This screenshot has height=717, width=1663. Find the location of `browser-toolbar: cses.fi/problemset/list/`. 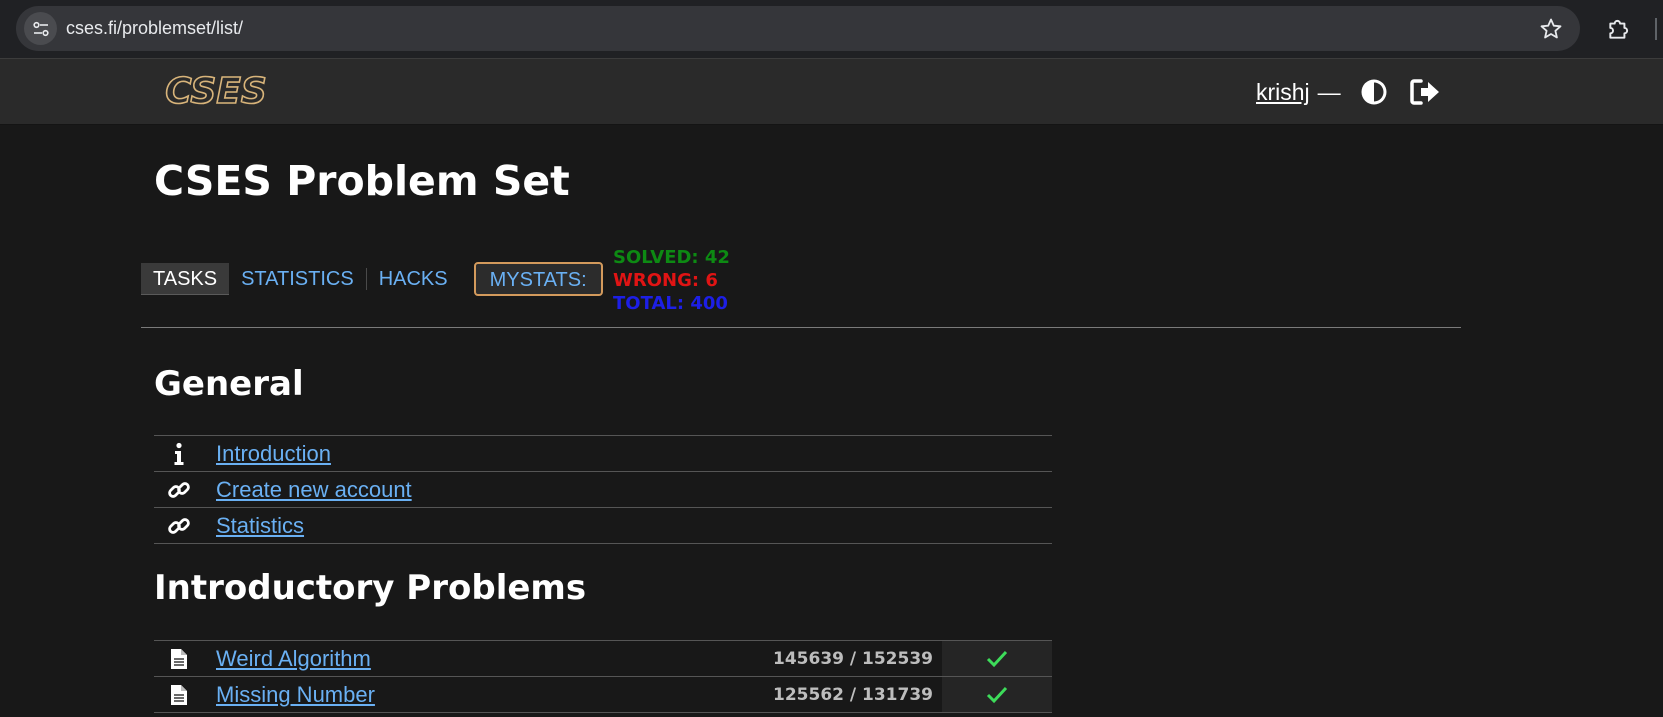

browser-toolbar: cses.fi/problemset/list/ is located at coordinates (831, 29).